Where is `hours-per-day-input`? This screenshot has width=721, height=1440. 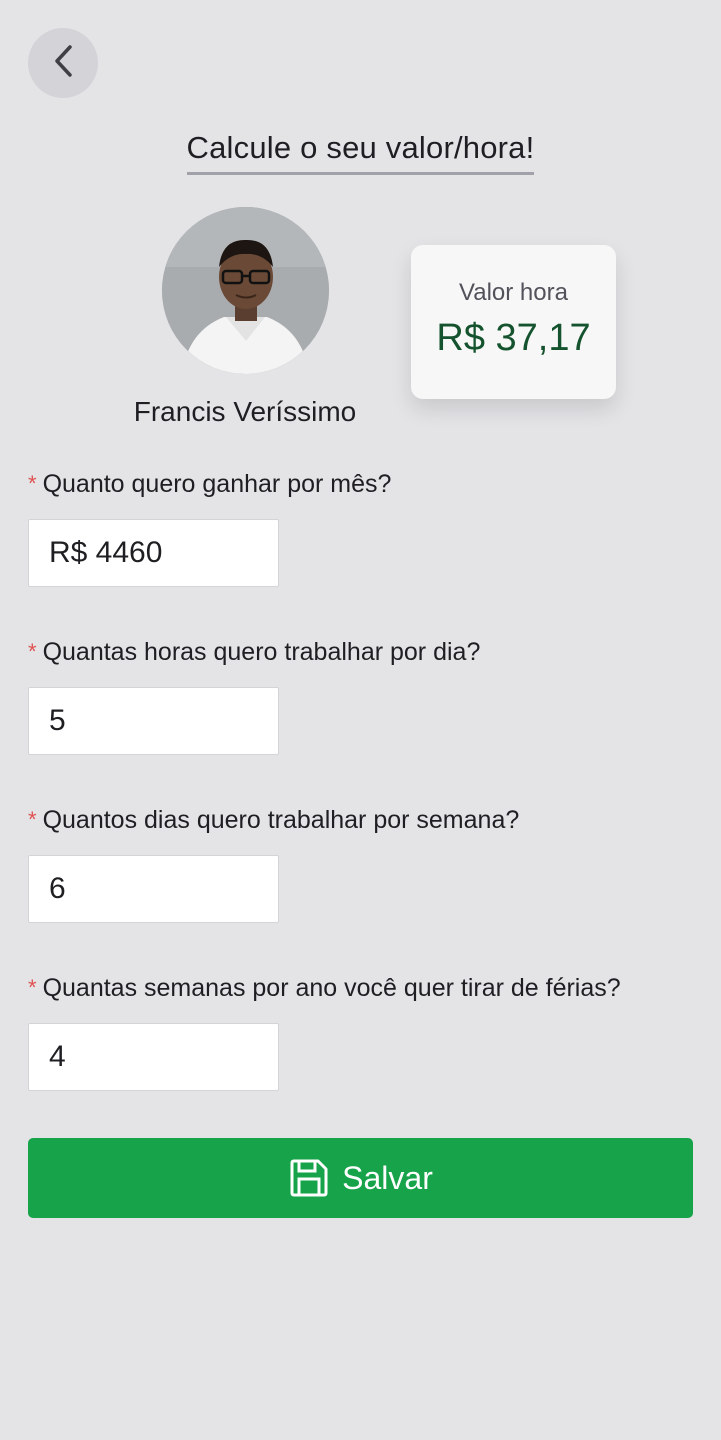
hours-per-day-input is located at coordinates (153, 721).